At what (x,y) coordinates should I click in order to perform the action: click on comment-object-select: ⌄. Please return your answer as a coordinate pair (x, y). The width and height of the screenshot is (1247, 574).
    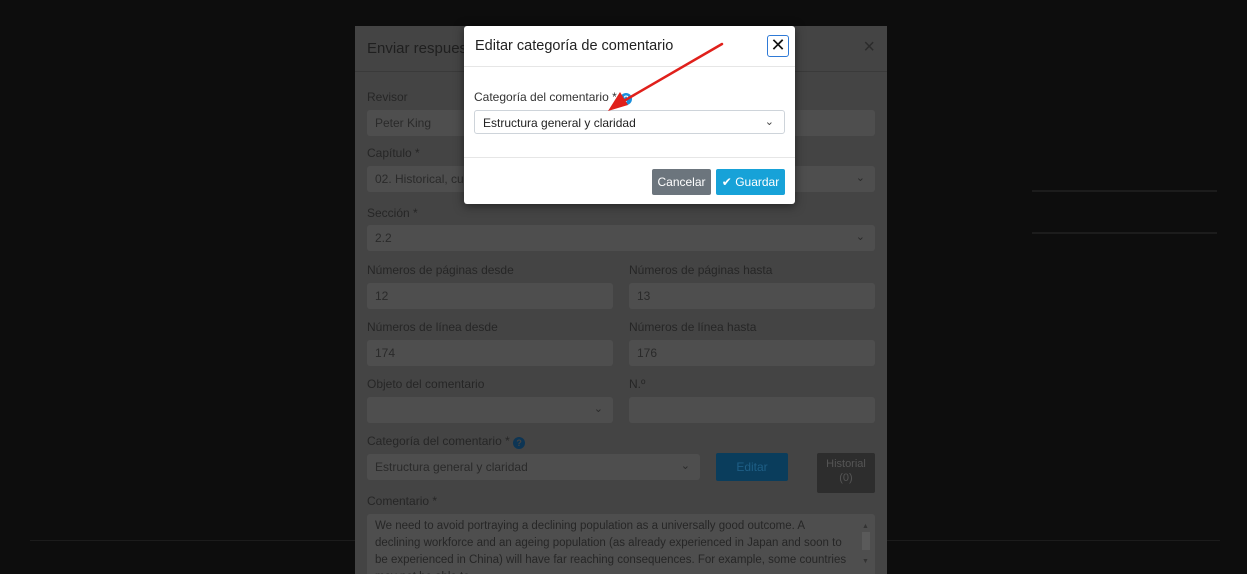
    Looking at the image, I should click on (490, 410).